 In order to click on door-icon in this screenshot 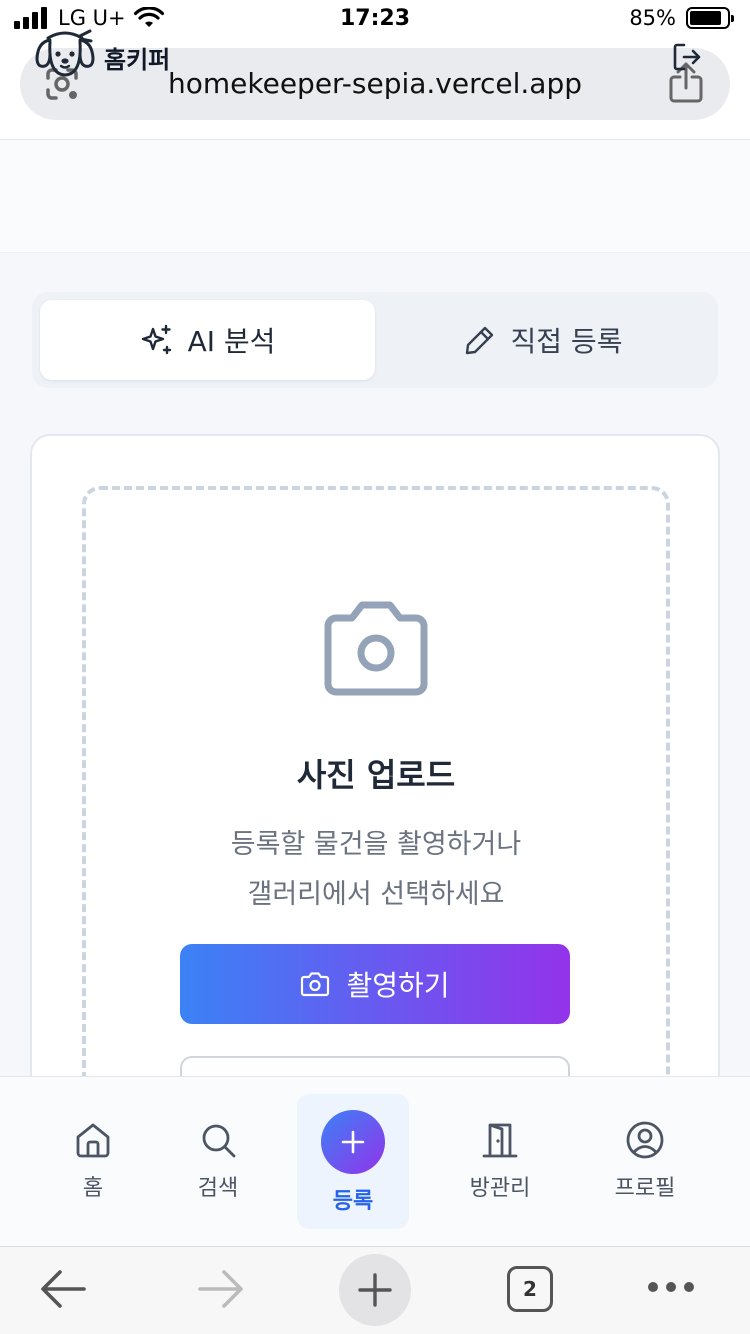, I will do `click(500, 1140)`.